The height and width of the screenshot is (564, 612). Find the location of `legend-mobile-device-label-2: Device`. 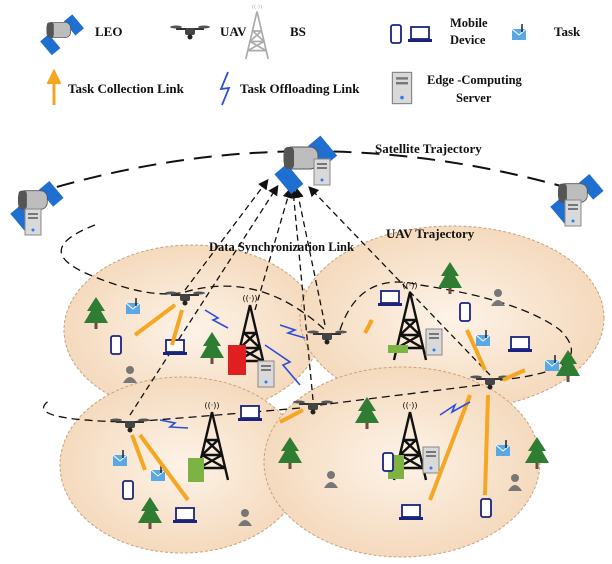

legend-mobile-device-label-2: Device is located at coordinates (468, 40).